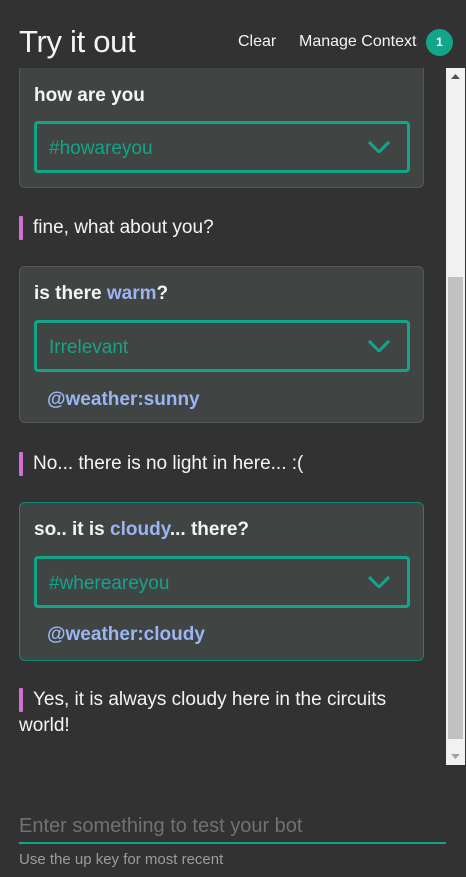 The height and width of the screenshot is (877, 466). Describe the element at coordinates (216, 228) in the screenshot. I see `bot-reply: fine, what about you?` at that location.